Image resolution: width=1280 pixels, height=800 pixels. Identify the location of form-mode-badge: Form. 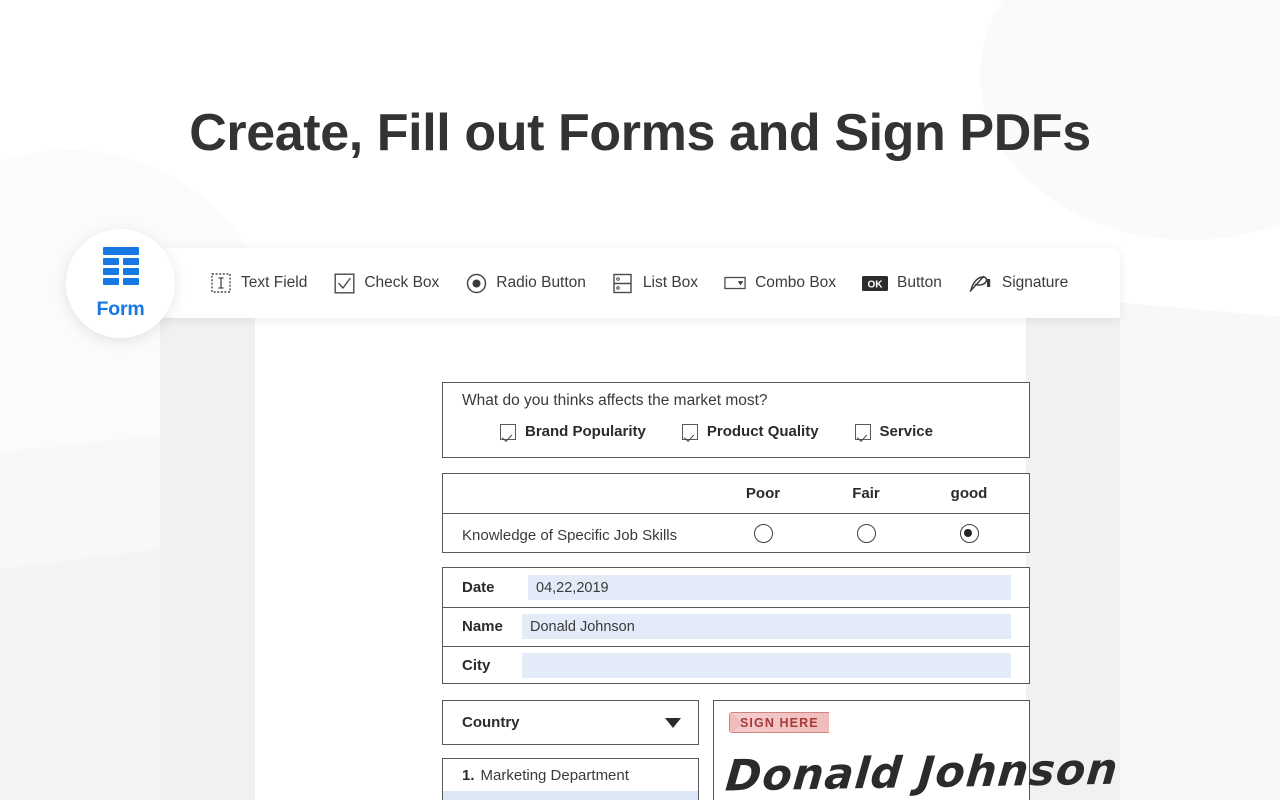
(120, 283).